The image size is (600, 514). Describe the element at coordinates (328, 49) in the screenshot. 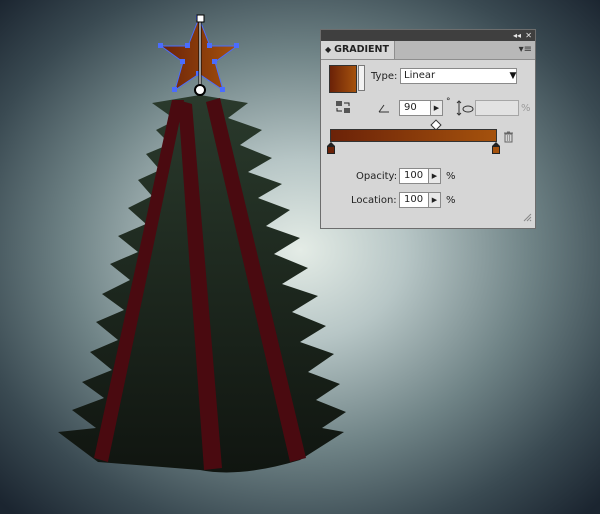

I see `tab-cycle-icon: ◆` at that location.